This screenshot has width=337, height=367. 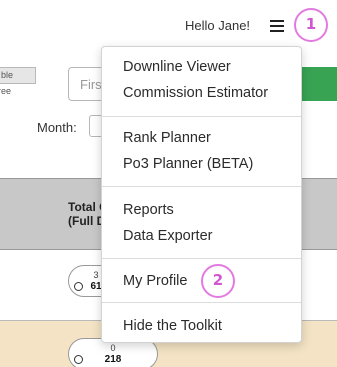 What do you see at coordinates (177, 67) in the screenshot?
I see `menu-item-downline-viewer: Downline Viewer` at bounding box center [177, 67].